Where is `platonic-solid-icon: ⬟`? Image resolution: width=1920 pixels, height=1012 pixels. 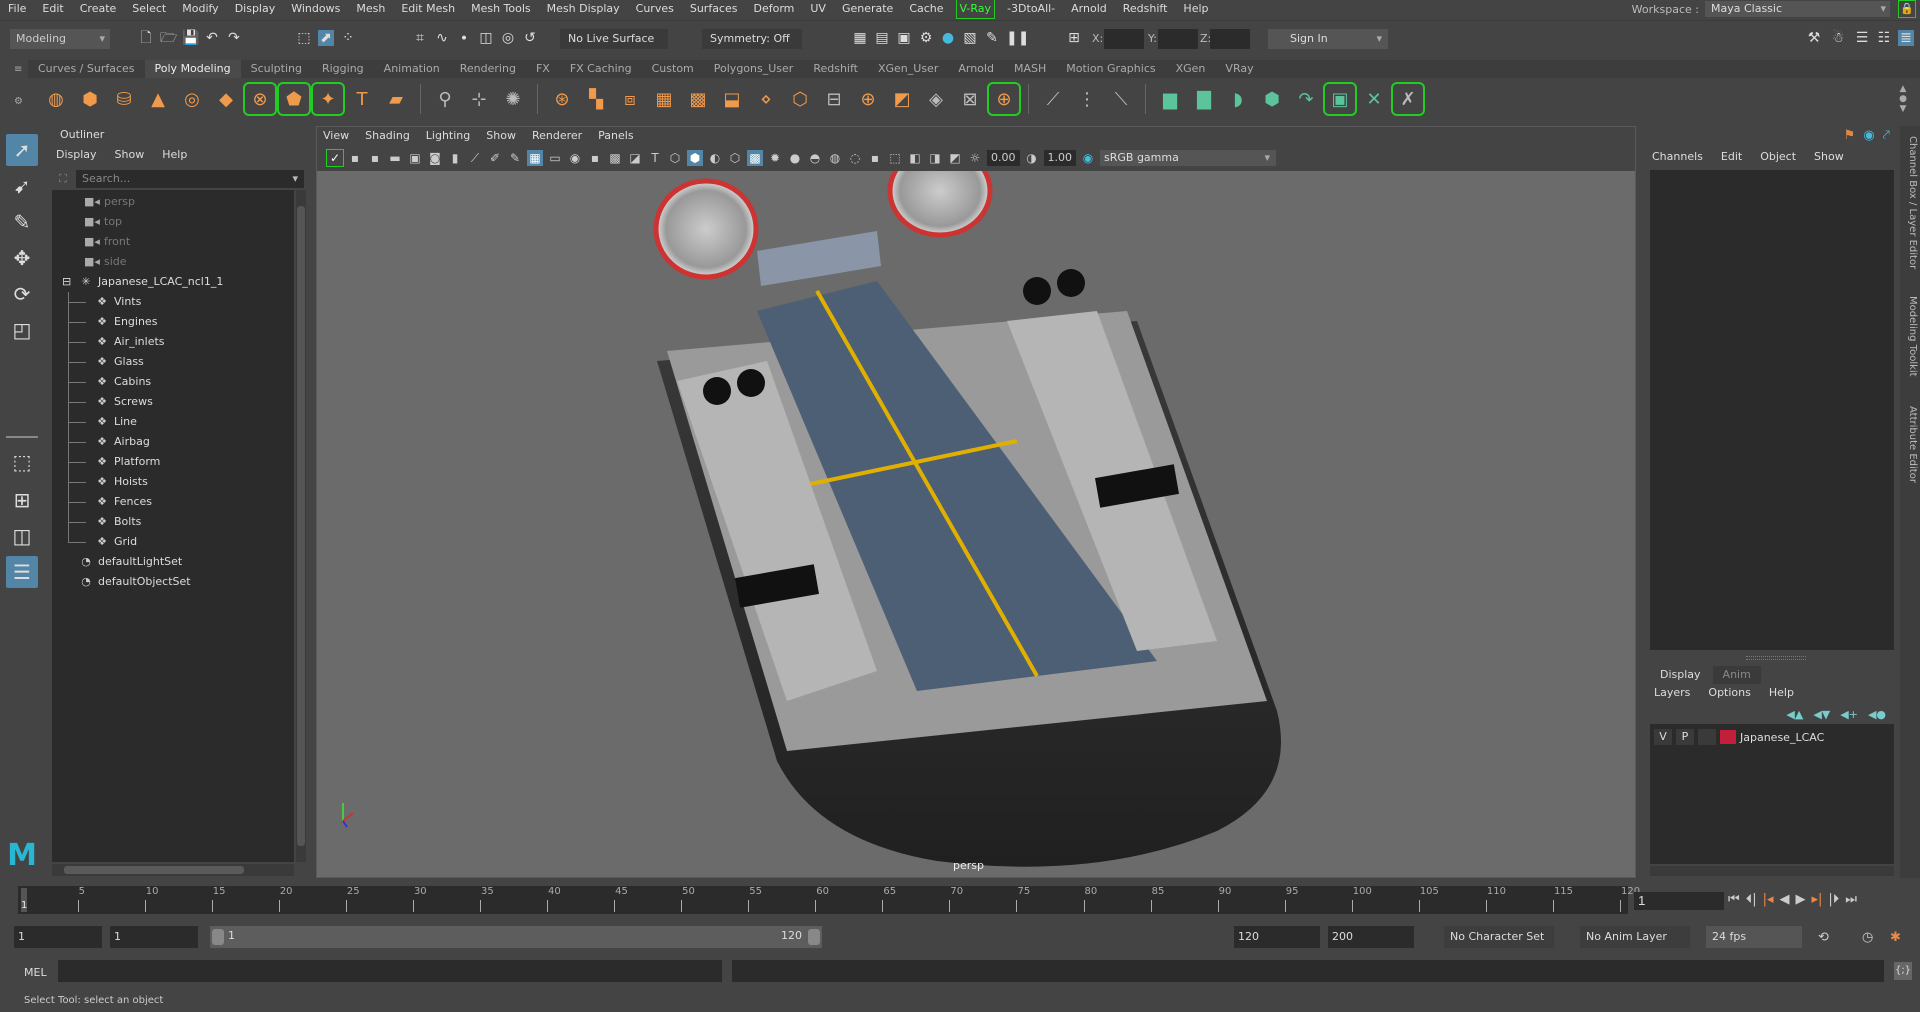 platonic-solid-icon: ⬟ is located at coordinates (294, 99).